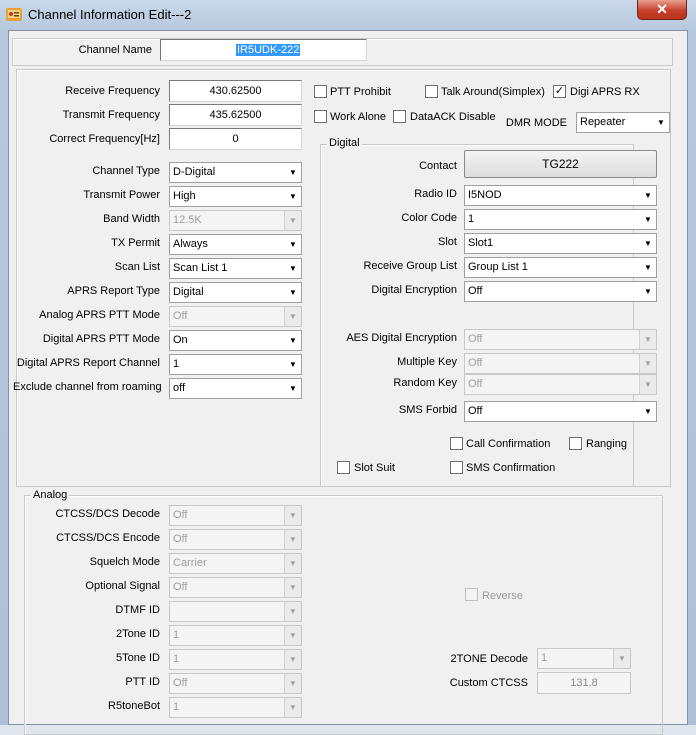  What do you see at coordinates (235, 316) in the screenshot?
I see `analog-aprs-ptt-mode-select: Off ▼` at bounding box center [235, 316].